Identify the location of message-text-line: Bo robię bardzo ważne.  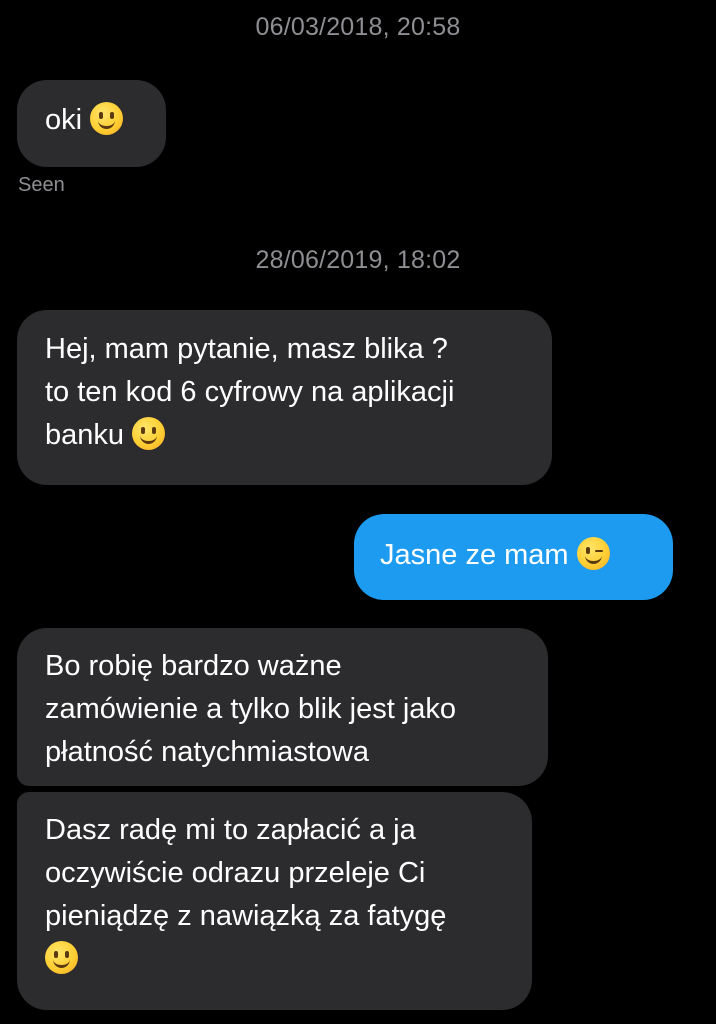
(193, 666).